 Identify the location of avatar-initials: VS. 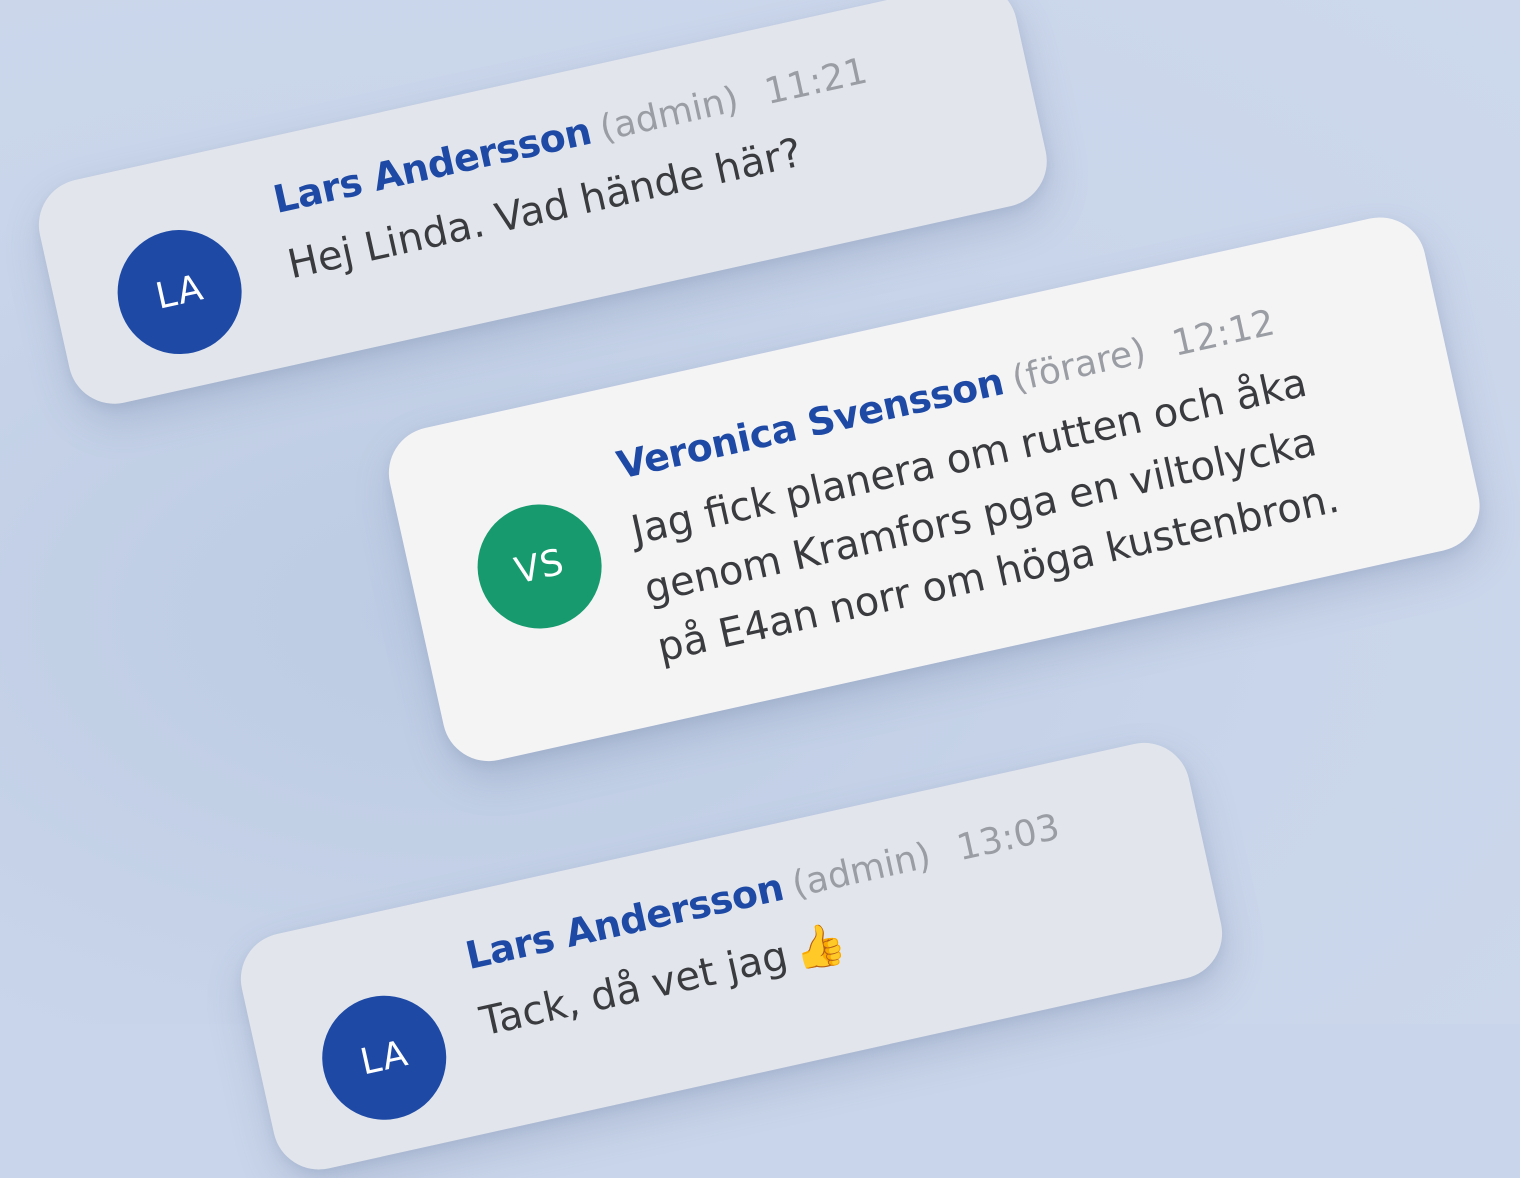
(539, 566).